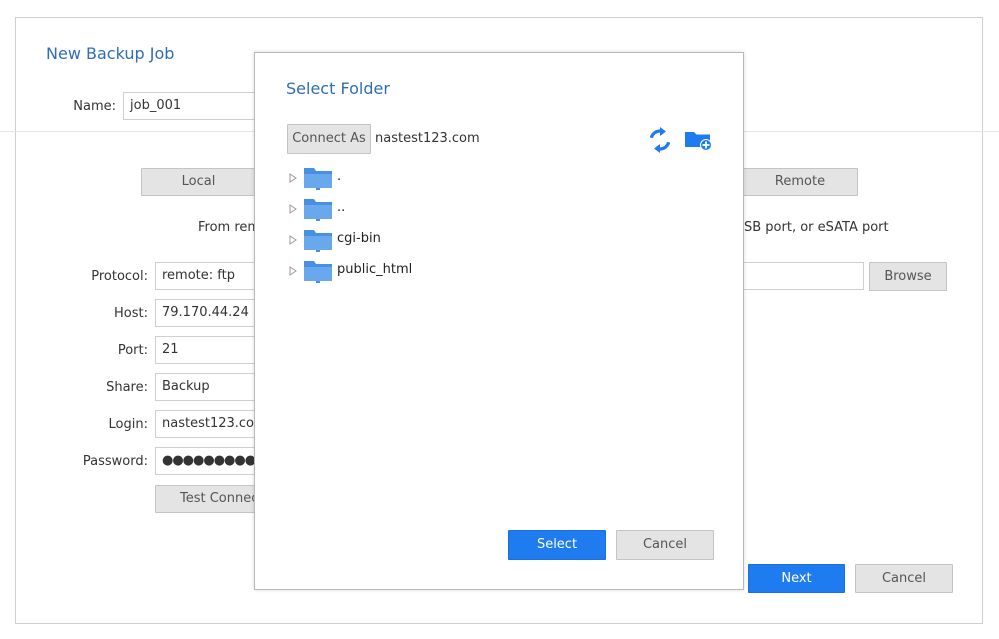  I want to click on new-folder-icon, so click(698, 140).